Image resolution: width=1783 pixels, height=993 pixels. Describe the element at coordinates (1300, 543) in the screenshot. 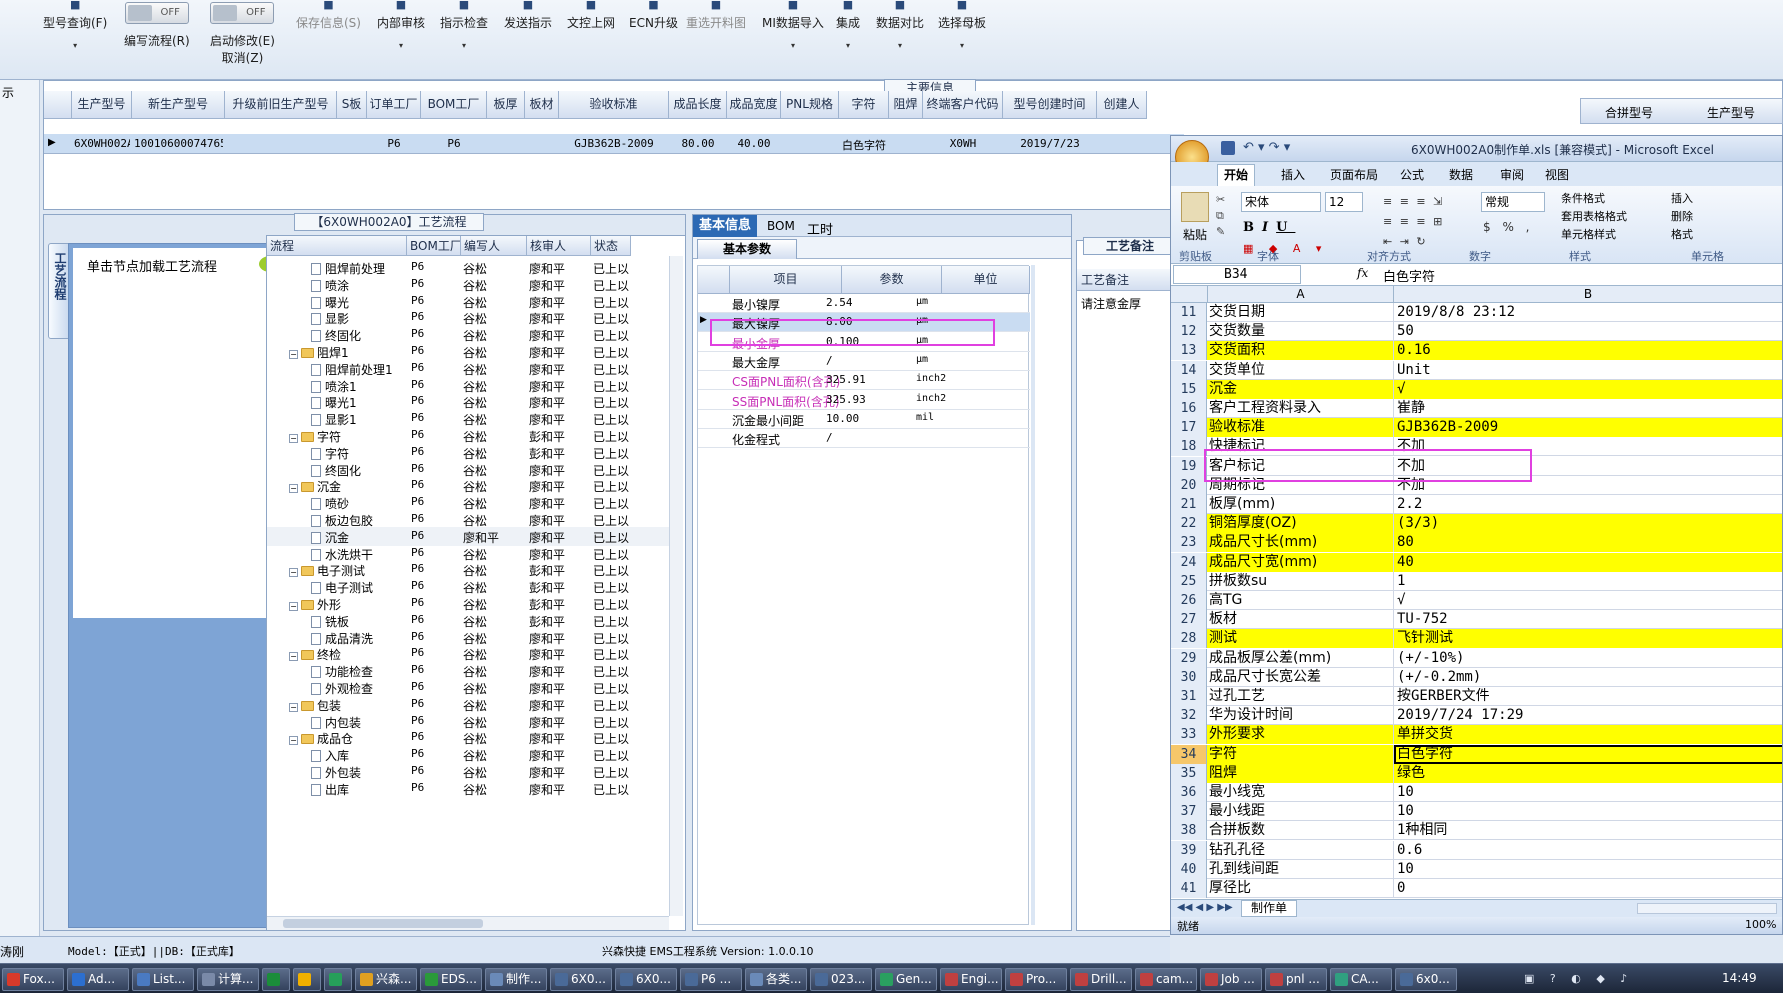

I see `cell-a: 成品尺寸长(mm)` at that location.